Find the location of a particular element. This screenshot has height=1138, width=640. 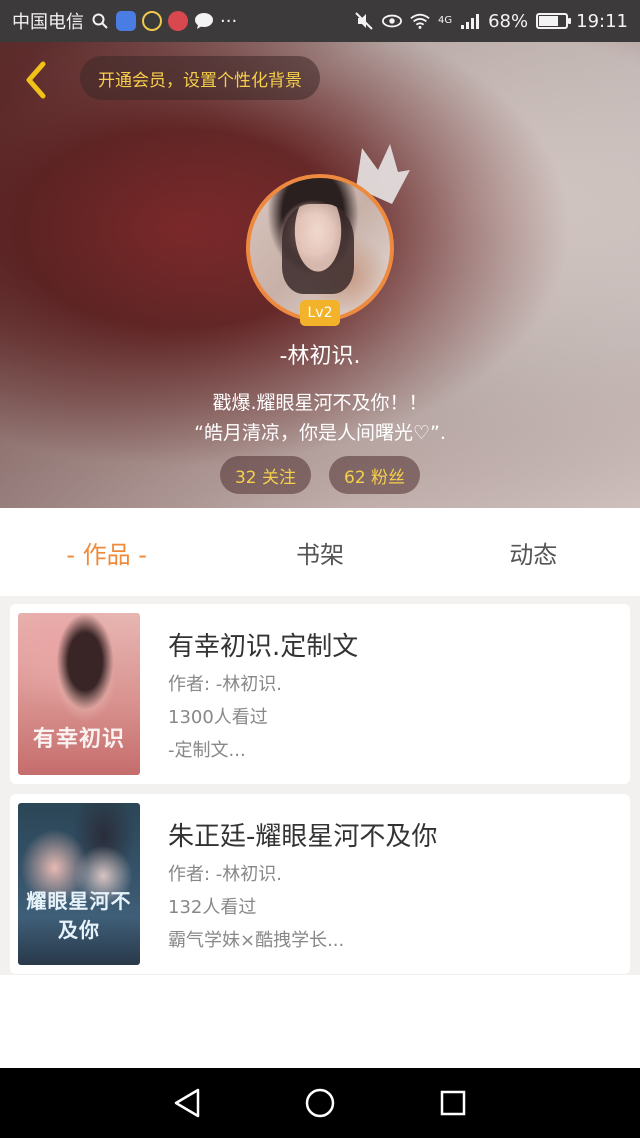

recent-square-icon is located at coordinates (453, 1103).